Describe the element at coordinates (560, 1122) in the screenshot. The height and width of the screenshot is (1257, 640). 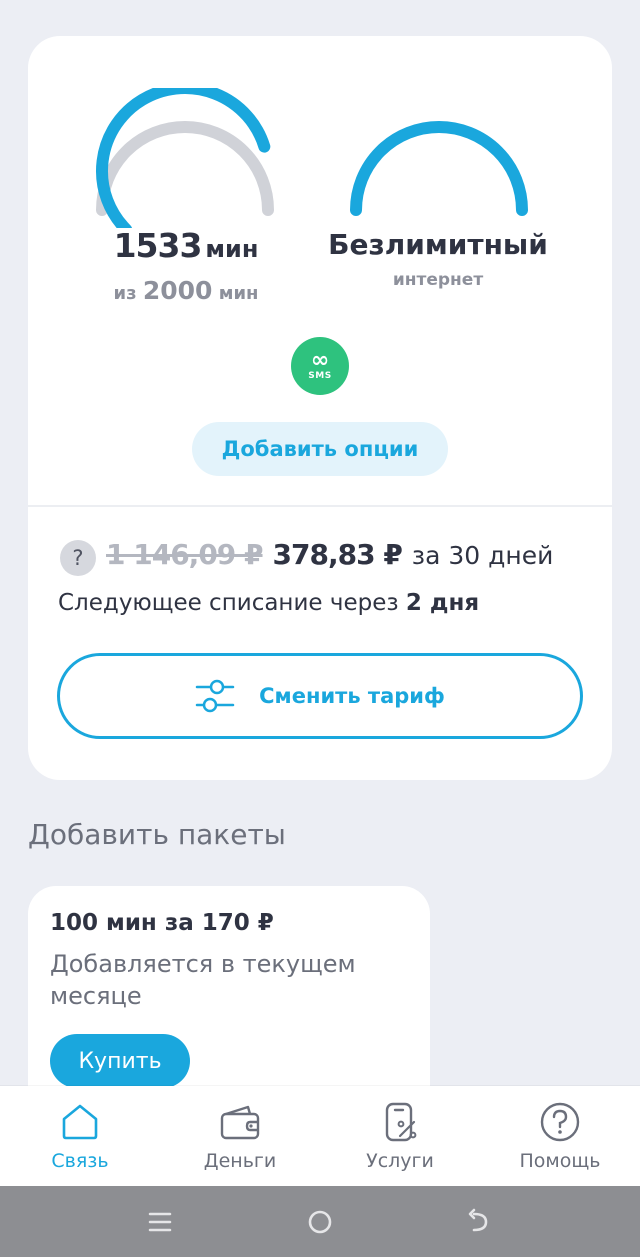
I see `help-icon` at that location.